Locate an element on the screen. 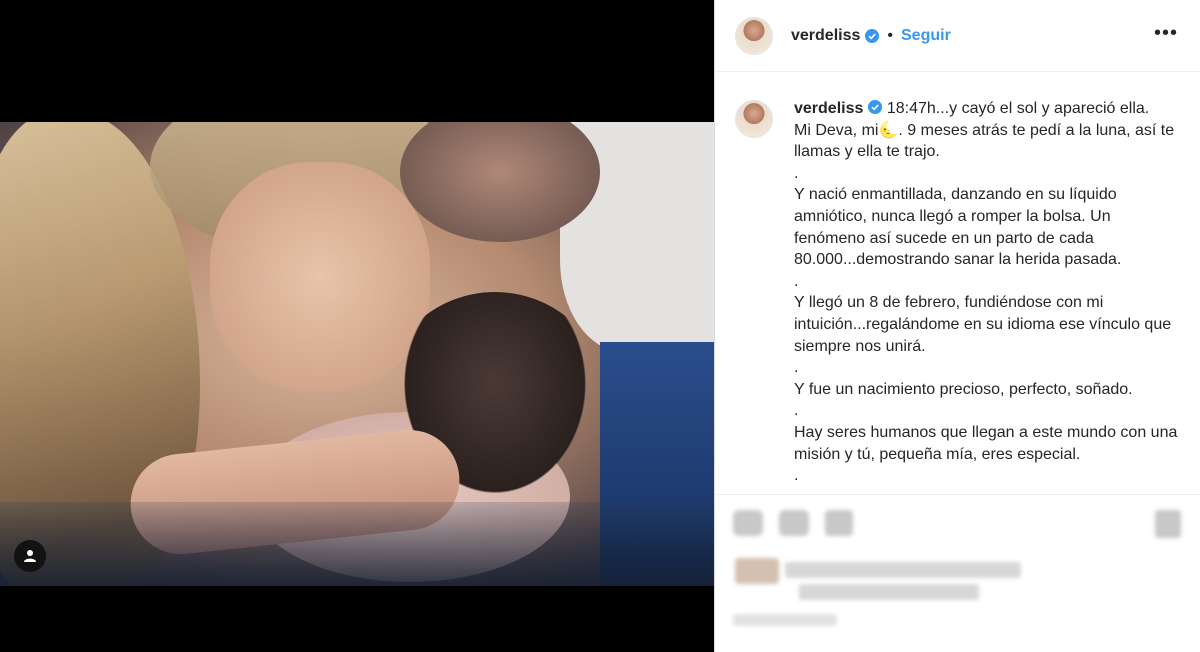 The width and height of the screenshot is (1200, 652). user-tag-icon is located at coordinates (30, 556).